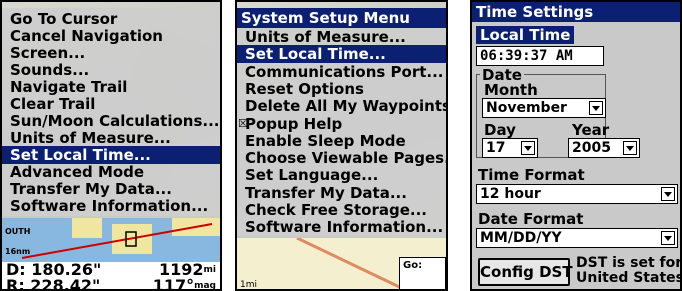 Image resolution: width=682 pixels, height=291 pixels. Describe the element at coordinates (248, 285) in the screenshot. I see `map-scale: 1mi` at that location.